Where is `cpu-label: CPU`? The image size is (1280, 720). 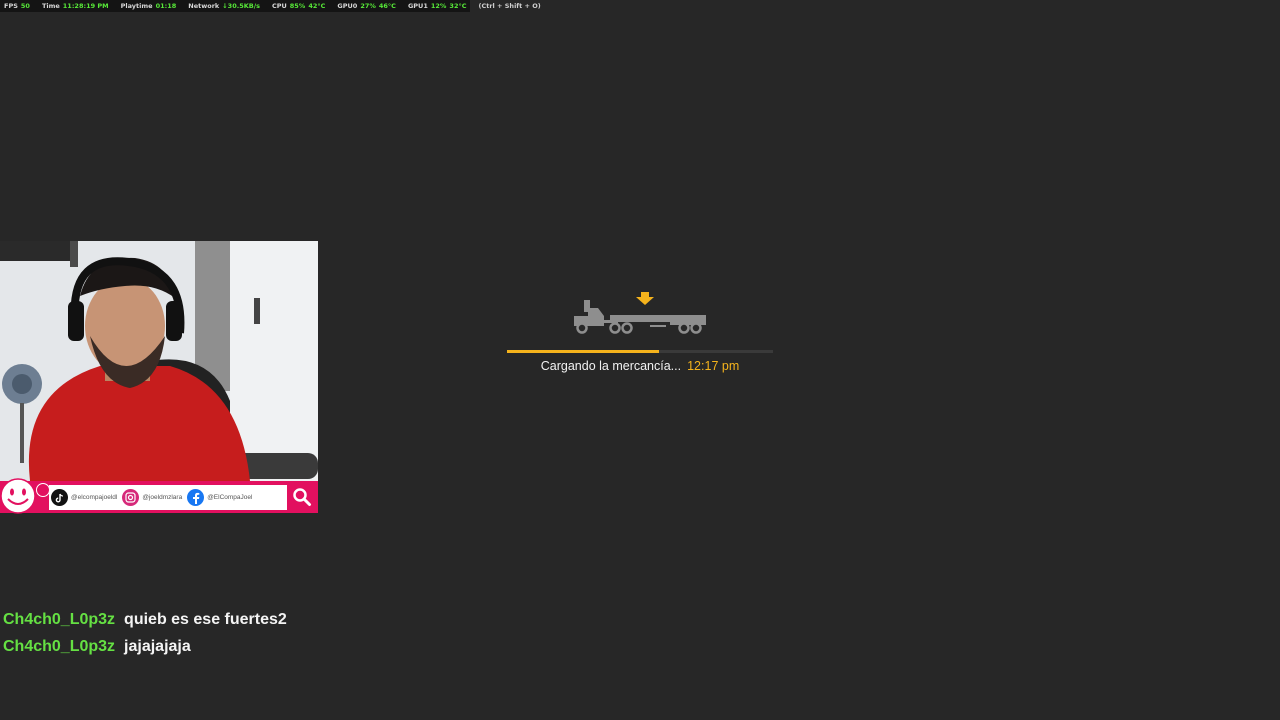
cpu-label: CPU is located at coordinates (279, 6).